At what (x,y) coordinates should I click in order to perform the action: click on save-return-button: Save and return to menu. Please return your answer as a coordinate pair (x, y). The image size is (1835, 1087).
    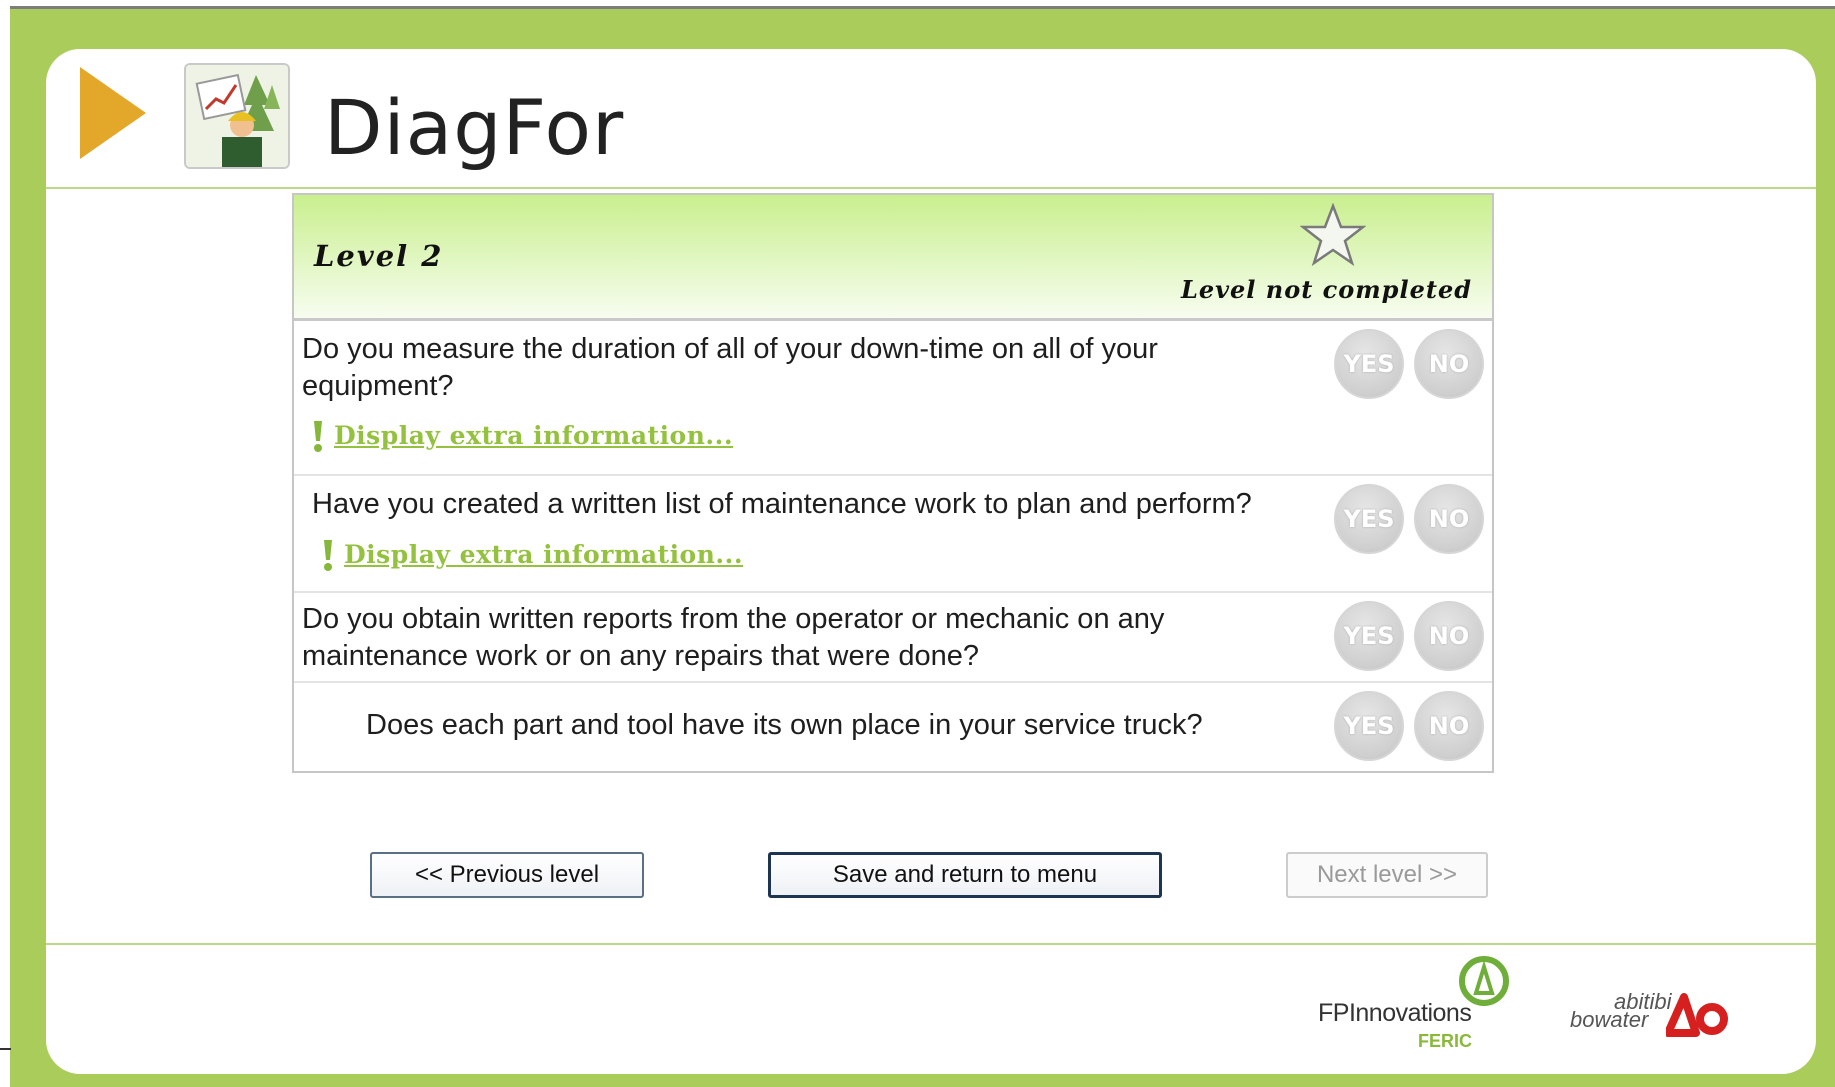
    Looking at the image, I should click on (965, 875).